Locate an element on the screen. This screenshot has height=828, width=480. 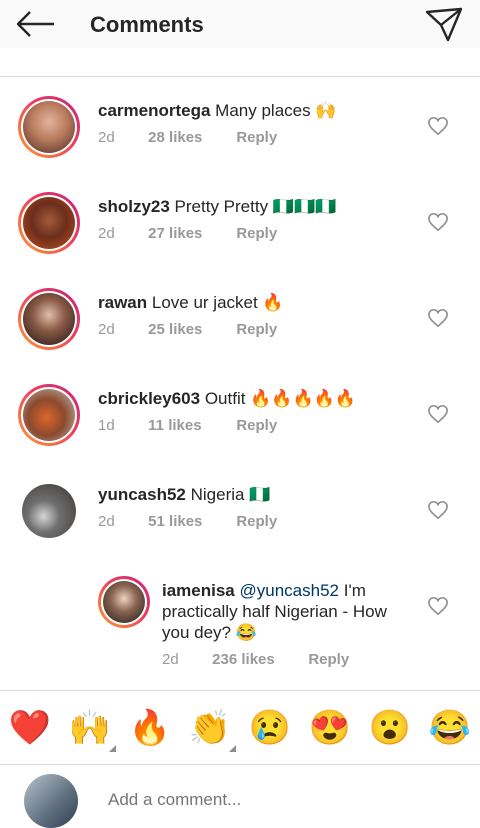
reply-meta: 2d 236 likes Reply is located at coordinates (255, 659).